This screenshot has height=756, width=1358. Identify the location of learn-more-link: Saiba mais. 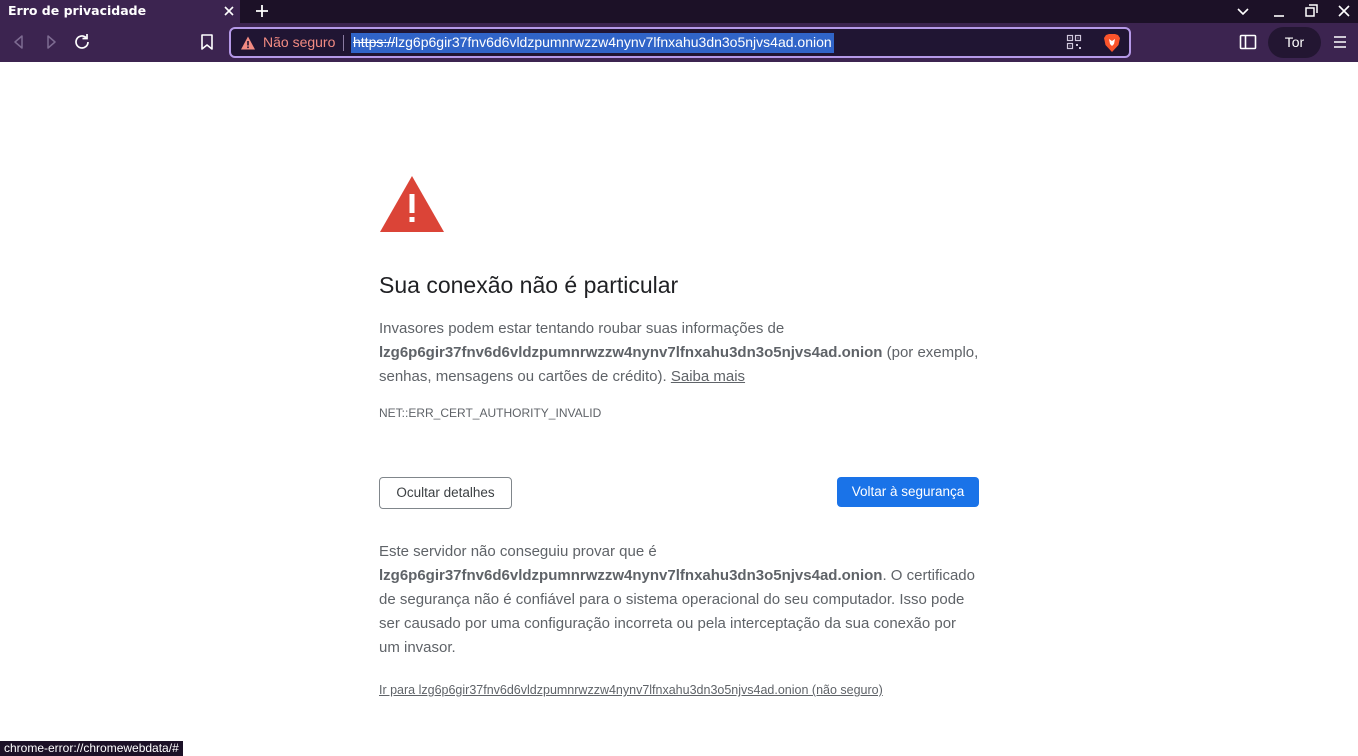
(708, 376).